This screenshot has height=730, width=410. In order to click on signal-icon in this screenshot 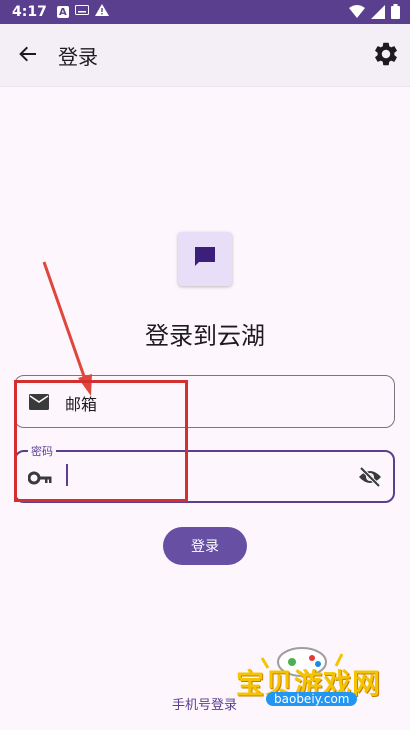, I will do `click(378, 13)`.